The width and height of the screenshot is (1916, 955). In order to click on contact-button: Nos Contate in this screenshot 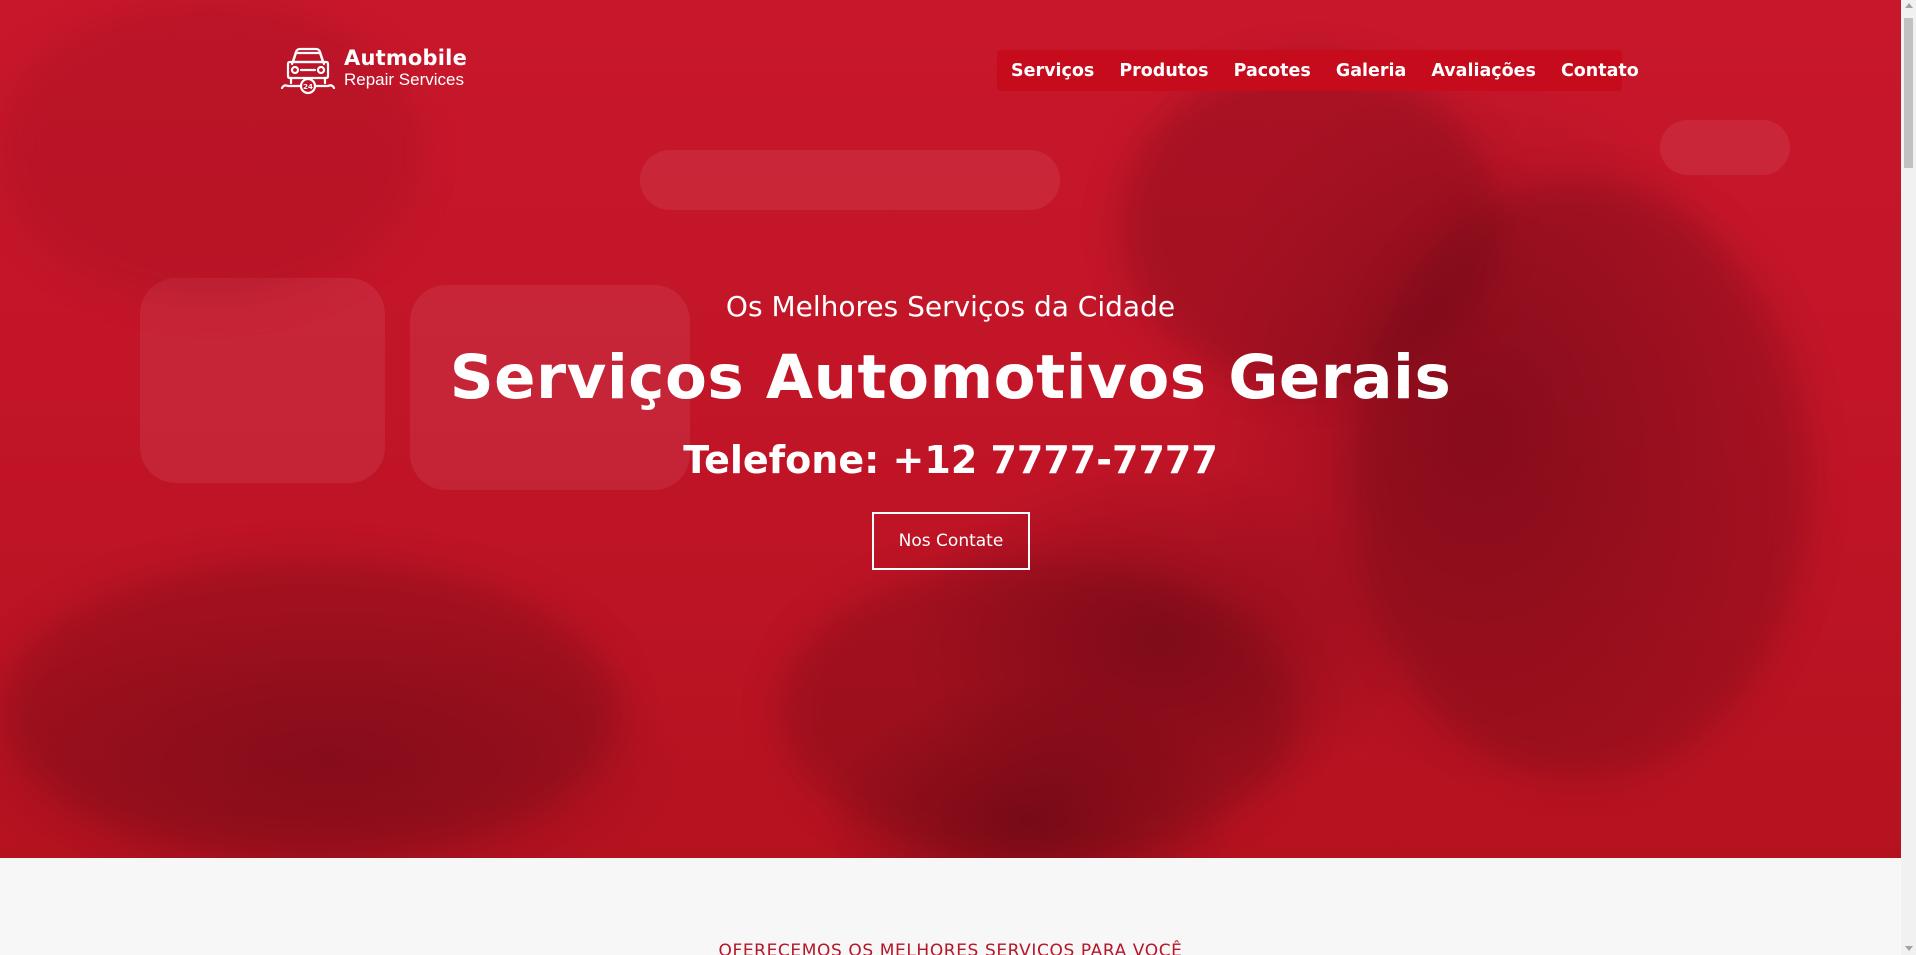, I will do `click(951, 541)`.